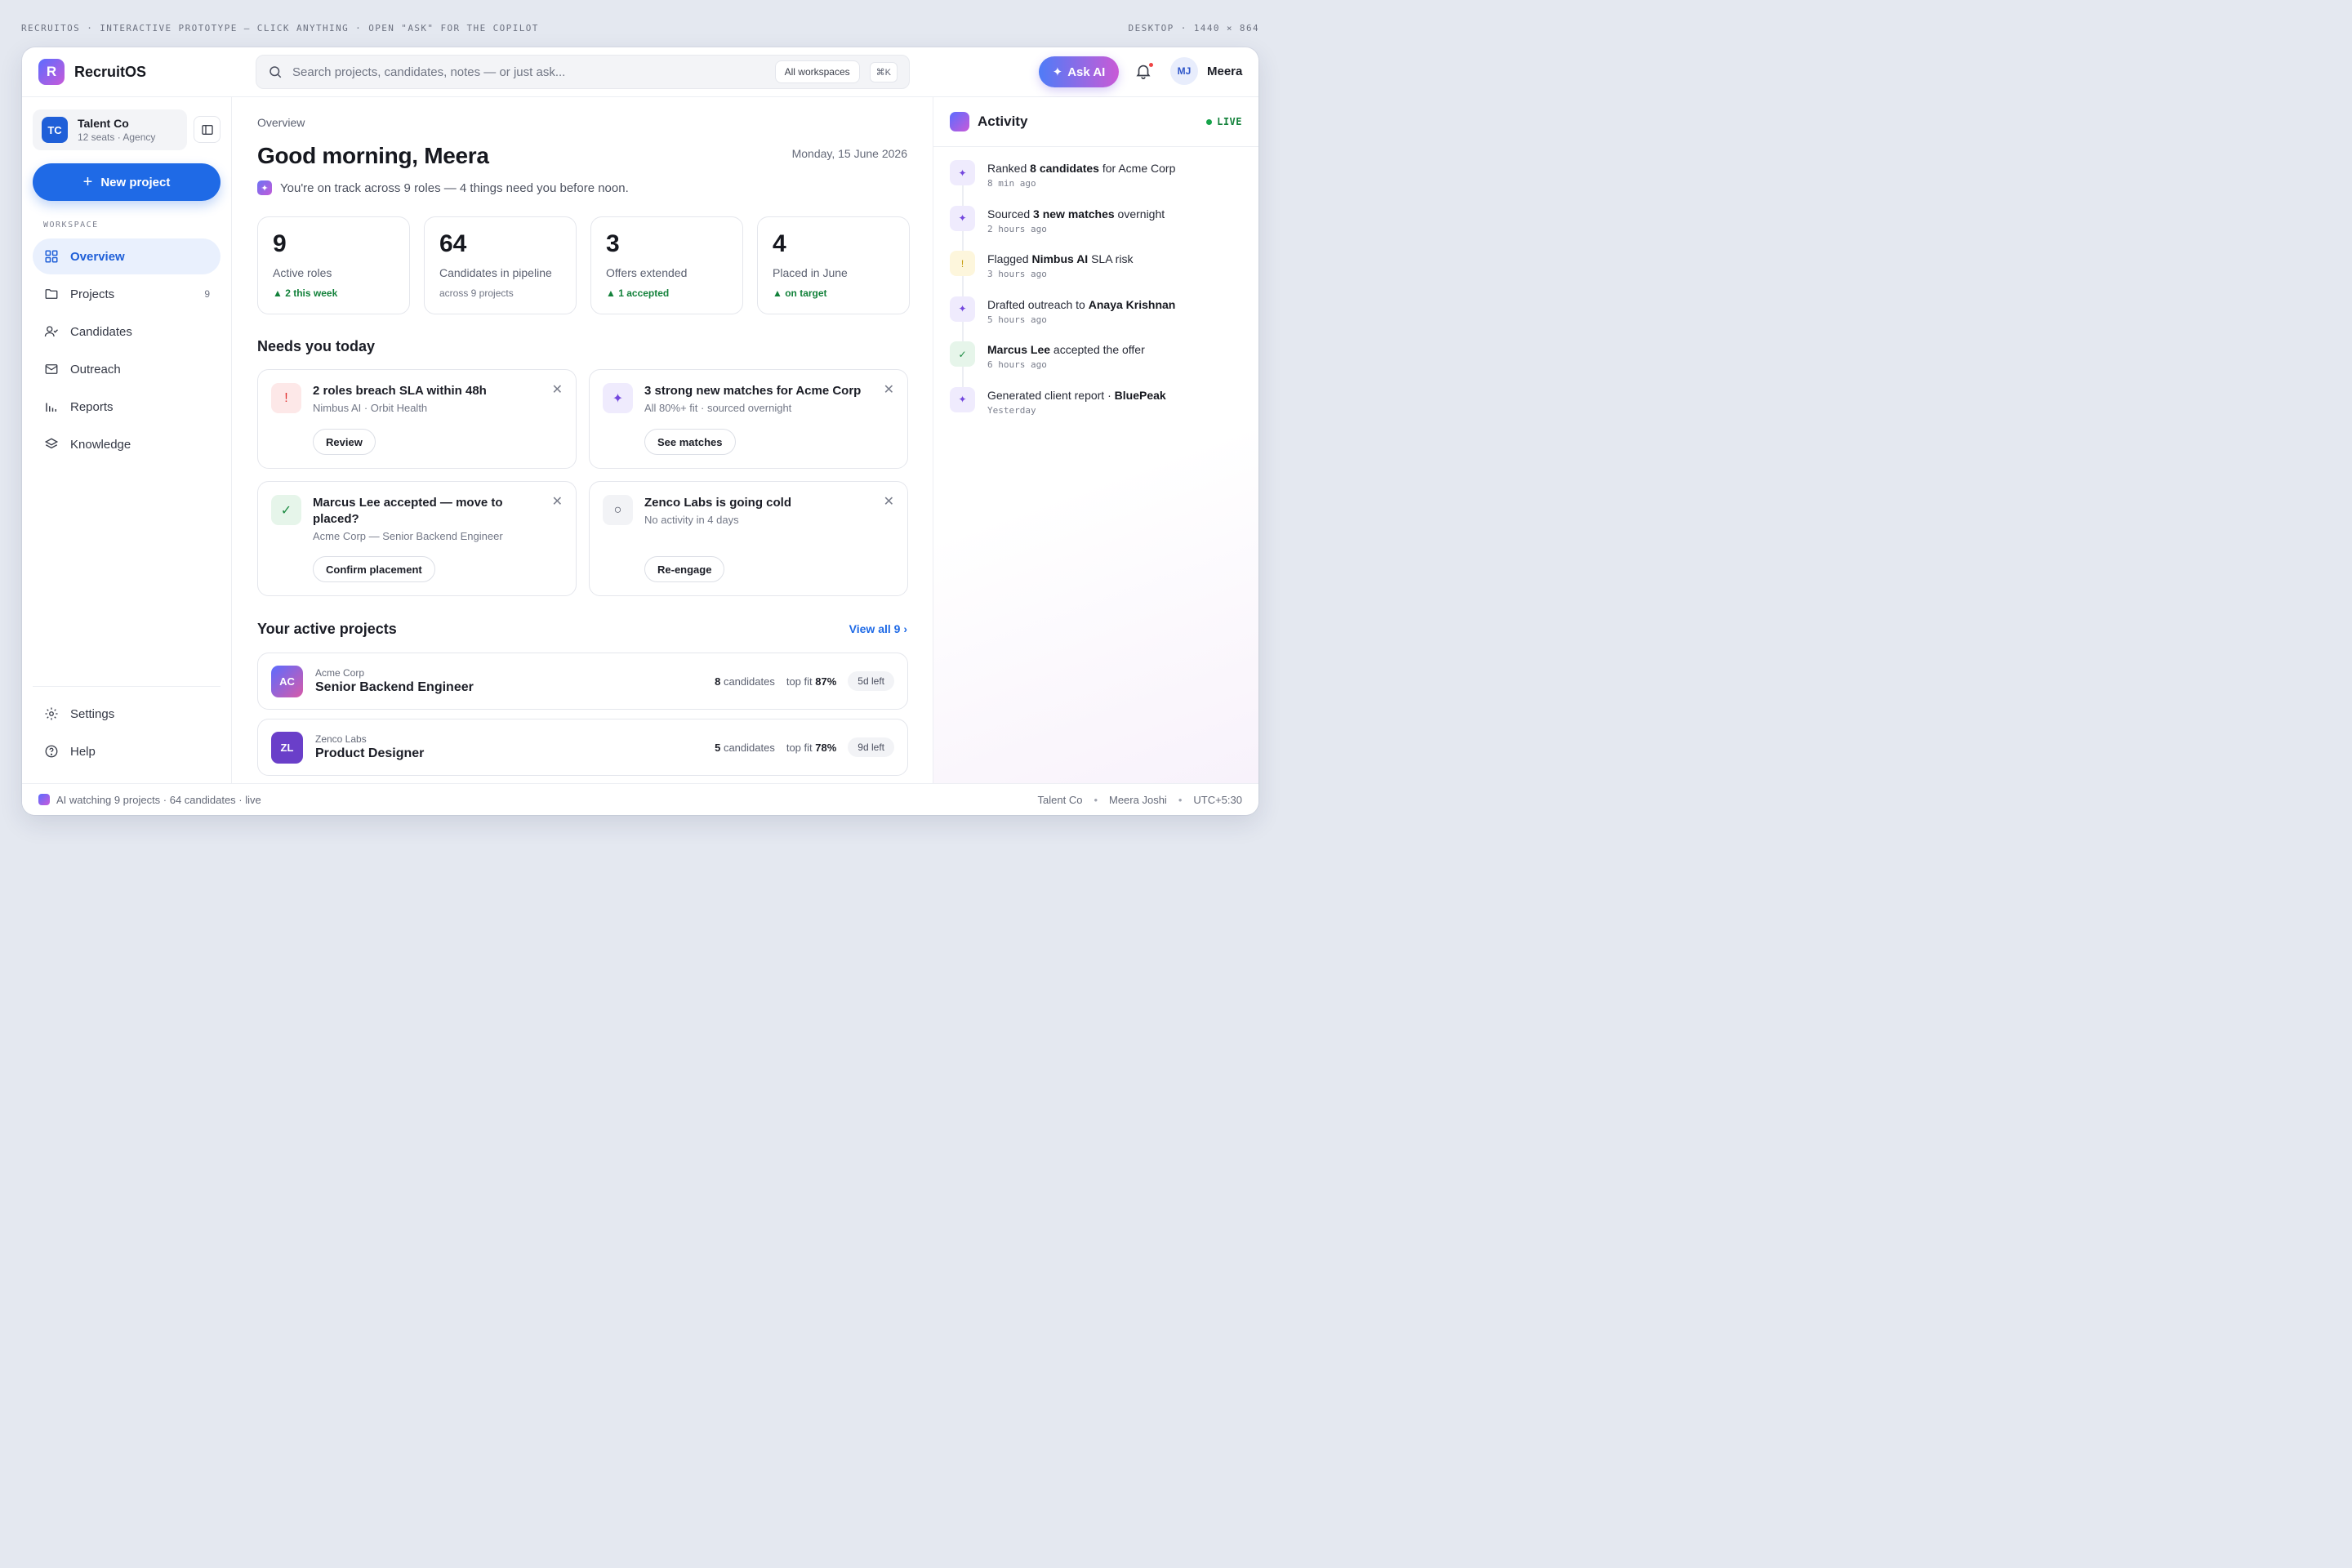 The width and height of the screenshot is (2352, 1568). What do you see at coordinates (286, 510) in the screenshot?
I see `check-icon: ✓` at bounding box center [286, 510].